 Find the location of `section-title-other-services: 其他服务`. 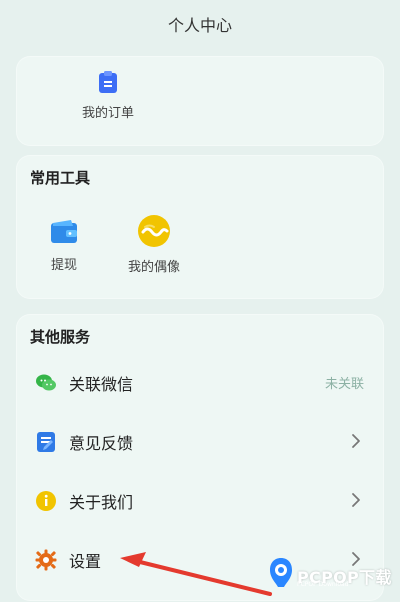

section-title-other-services: 其他服务 is located at coordinates (60, 337).